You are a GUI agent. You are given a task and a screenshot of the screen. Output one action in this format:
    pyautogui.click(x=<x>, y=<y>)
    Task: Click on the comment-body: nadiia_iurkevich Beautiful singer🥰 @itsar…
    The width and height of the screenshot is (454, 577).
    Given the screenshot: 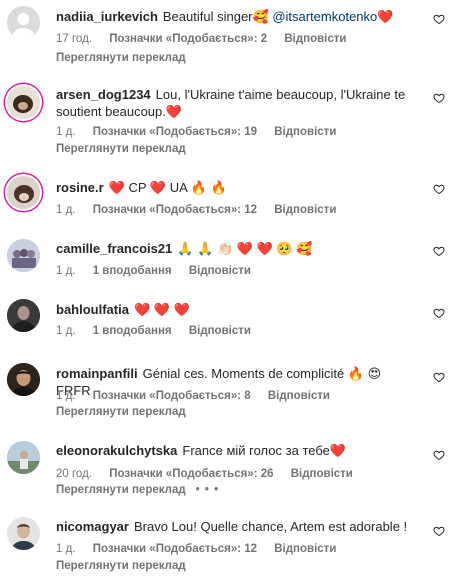 What is the action you would take?
    pyautogui.click(x=235, y=16)
    